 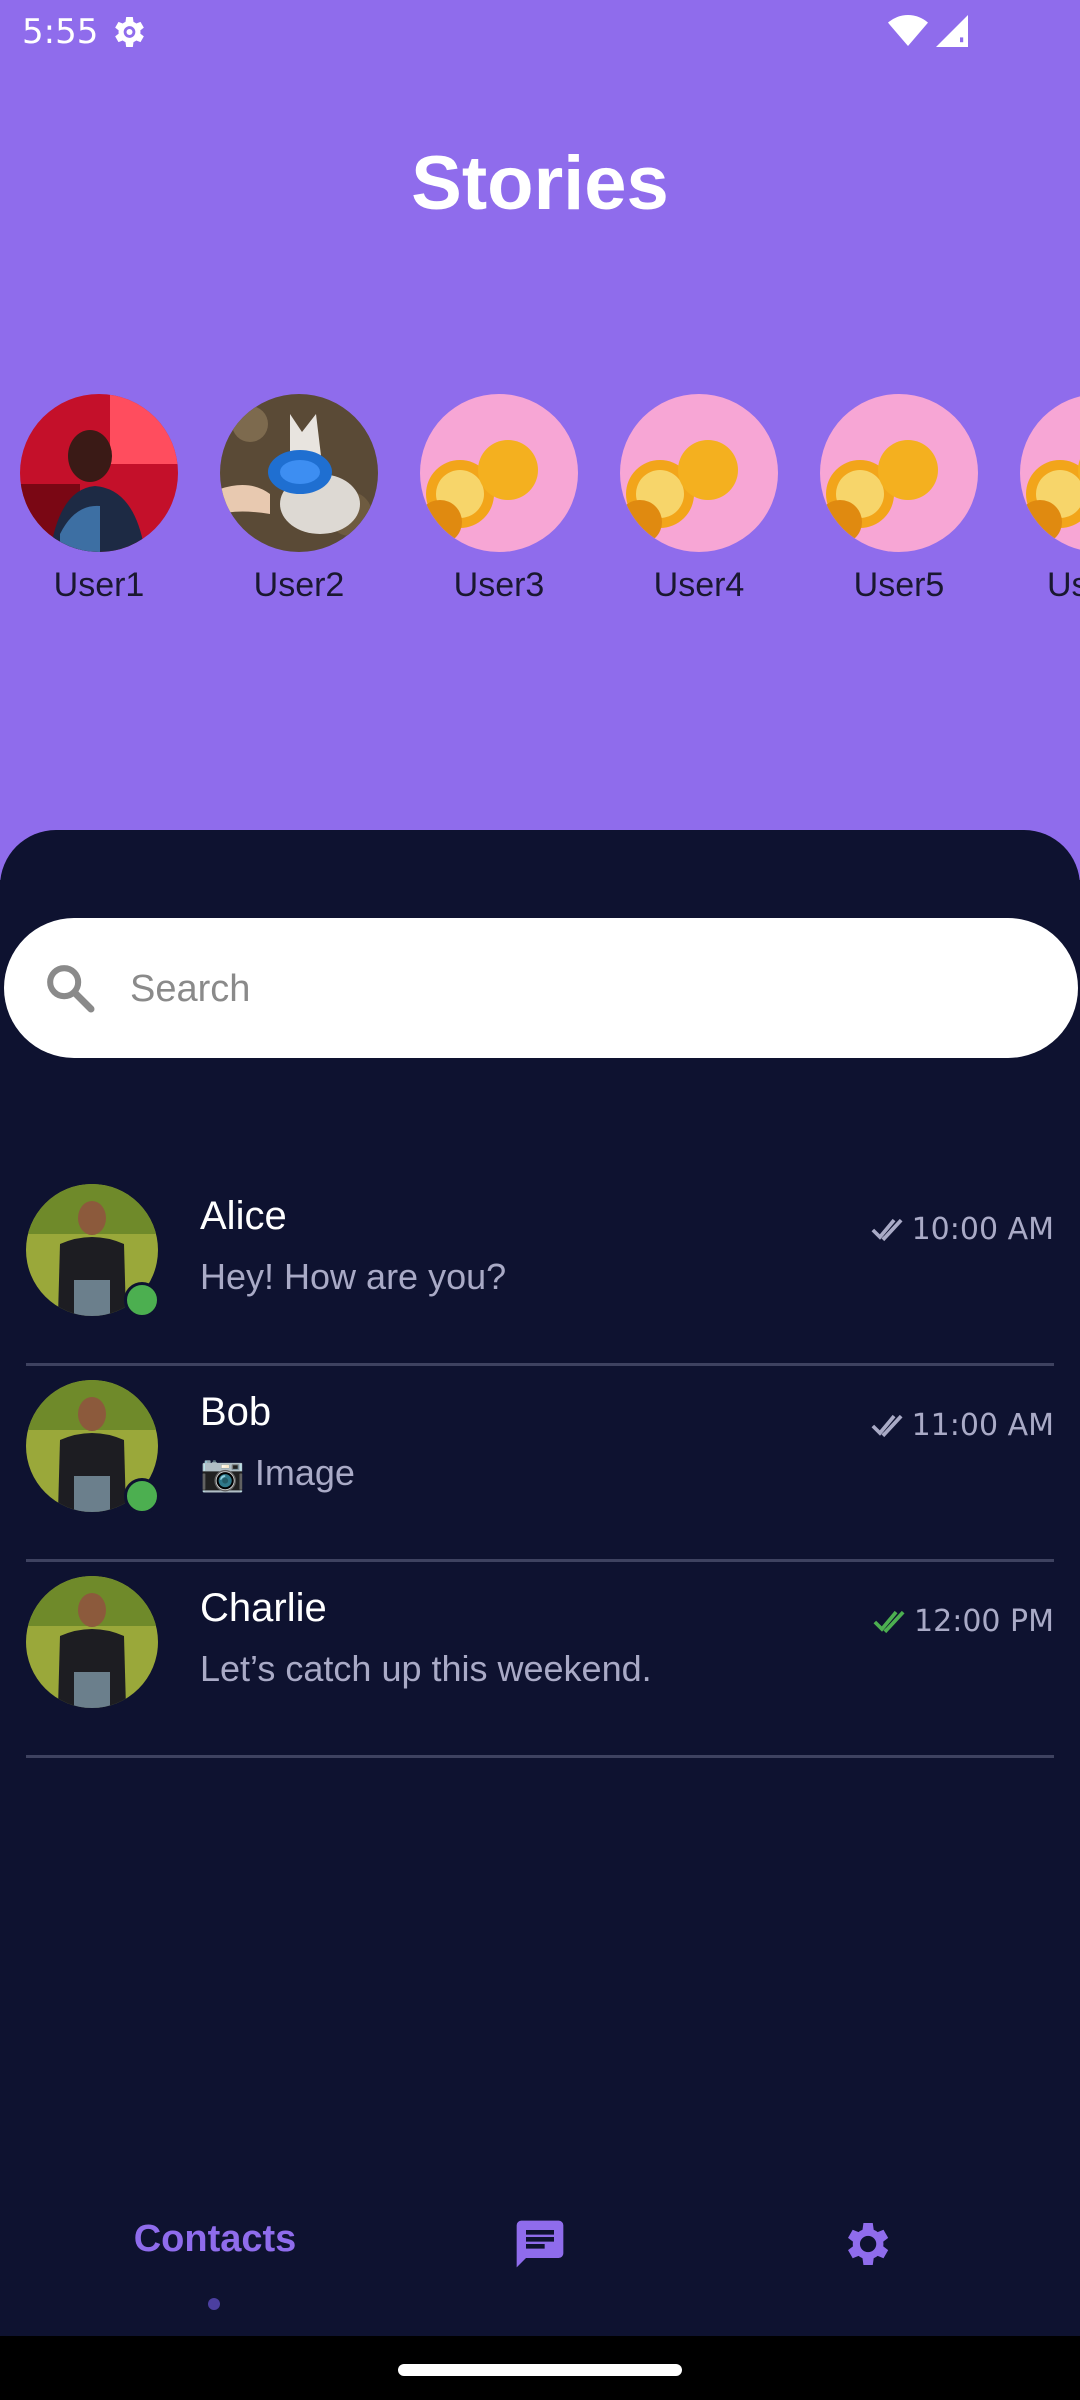 What do you see at coordinates (580, 989) in the screenshot?
I see `search-input` at bounding box center [580, 989].